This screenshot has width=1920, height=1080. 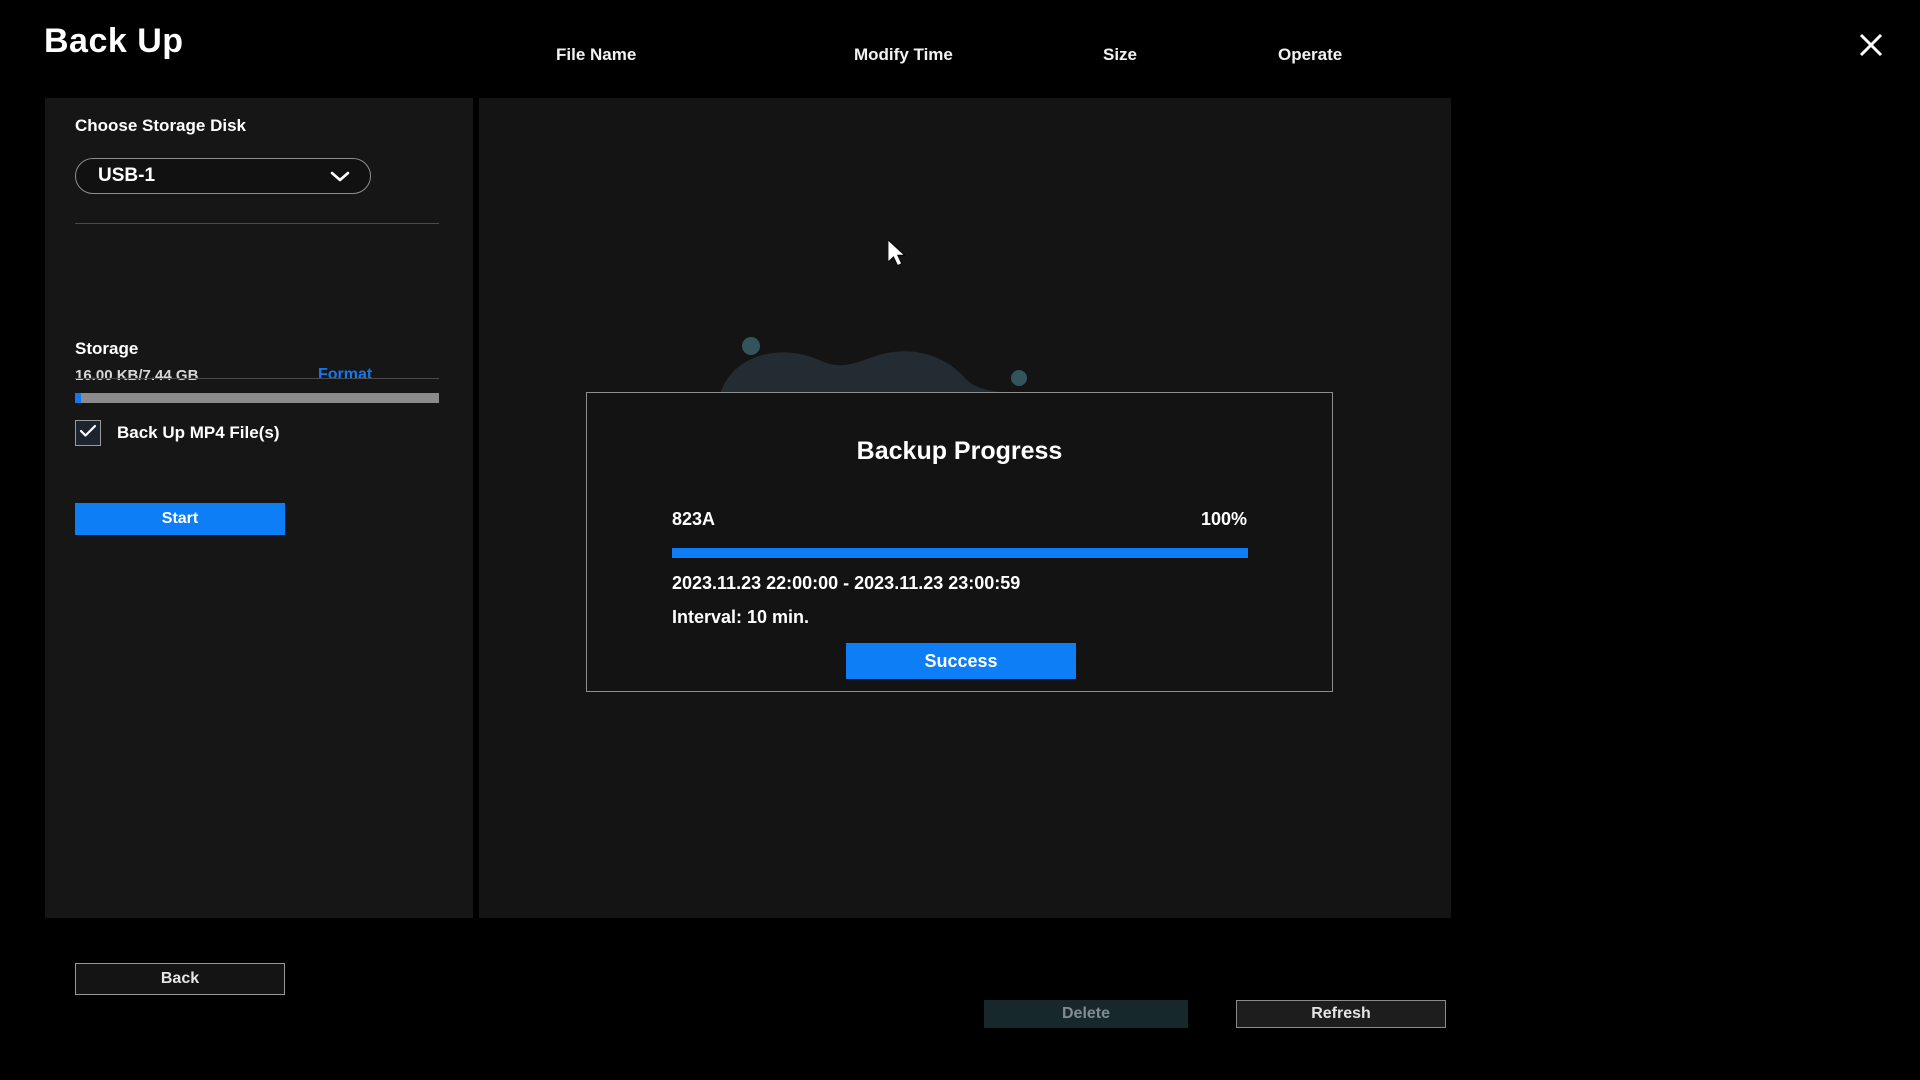 What do you see at coordinates (127, 175) in the screenshot?
I see `storage-disk-selected-value: USB-1` at bounding box center [127, 175].